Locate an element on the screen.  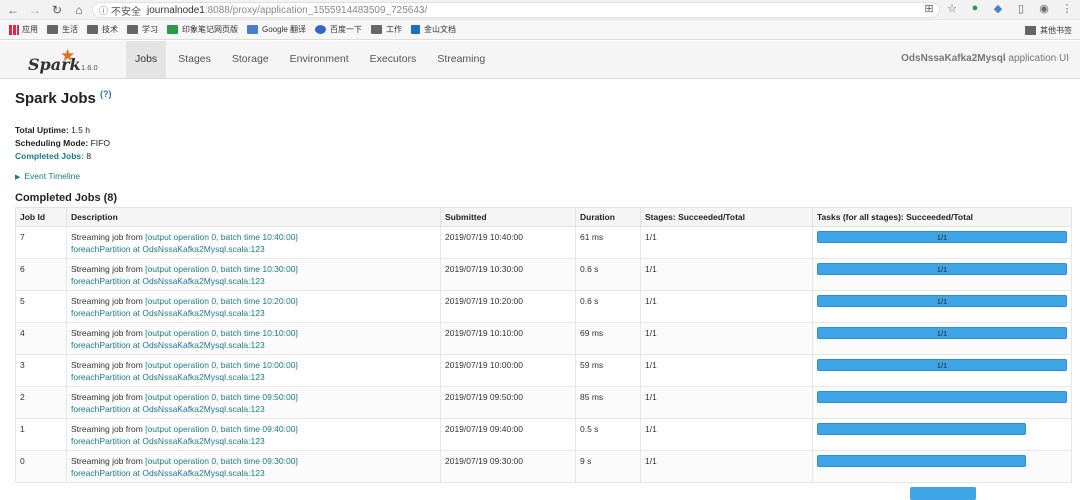
bookmark-study: 学习 is located at coordinates (142, 29).